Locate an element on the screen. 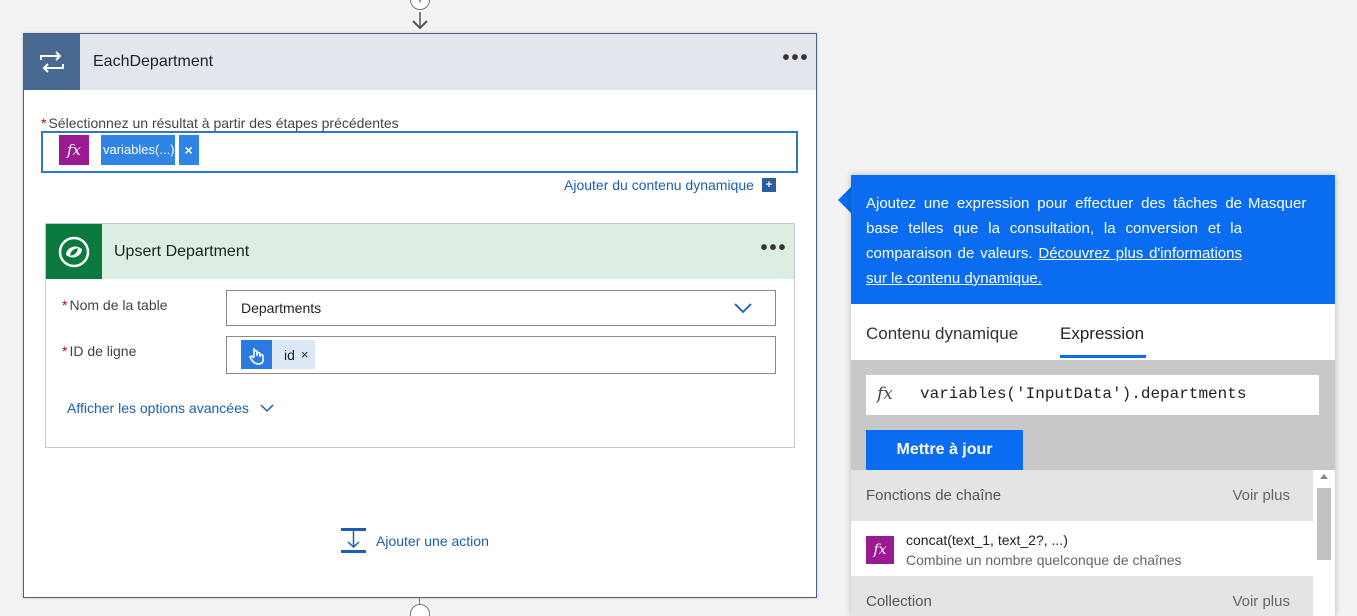 This screenshot has height=616, width=1357. row-id-label: * ID de ligne is located at coordinates (99, 351).